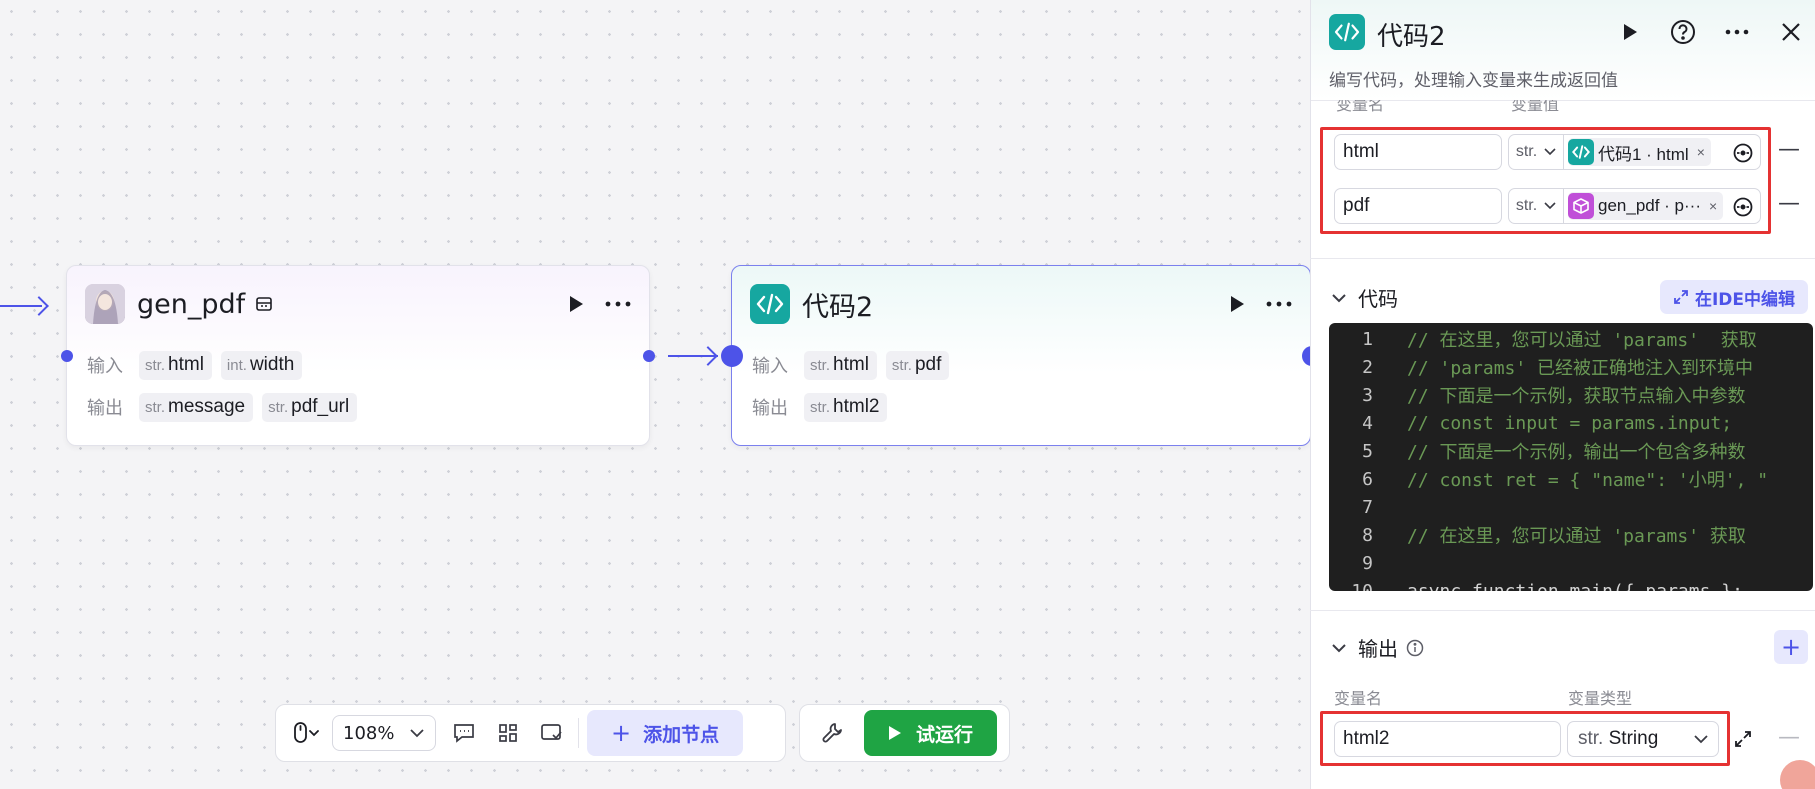  What do you see at coordinates (1473, 81) in the screenshot?
I see `panel-description: 编写代码，处理输入变量来生成返回值` at bounding box center [1473, 81].